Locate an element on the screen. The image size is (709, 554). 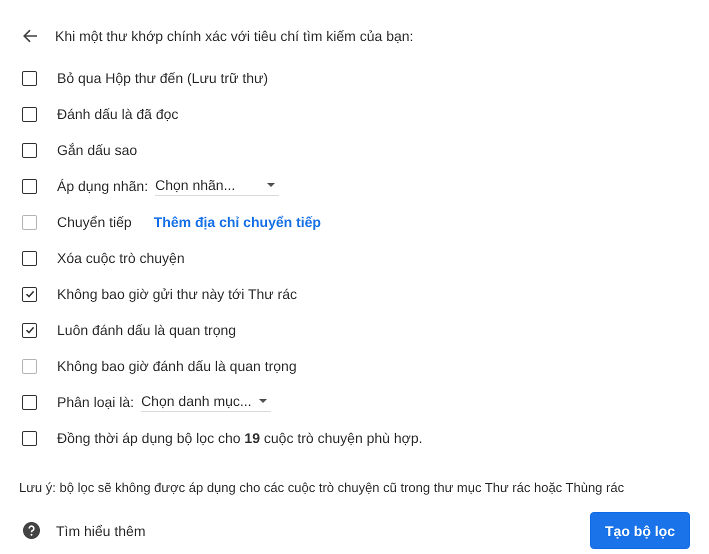
back-arrow-icon is located at coordinates (30, 36).